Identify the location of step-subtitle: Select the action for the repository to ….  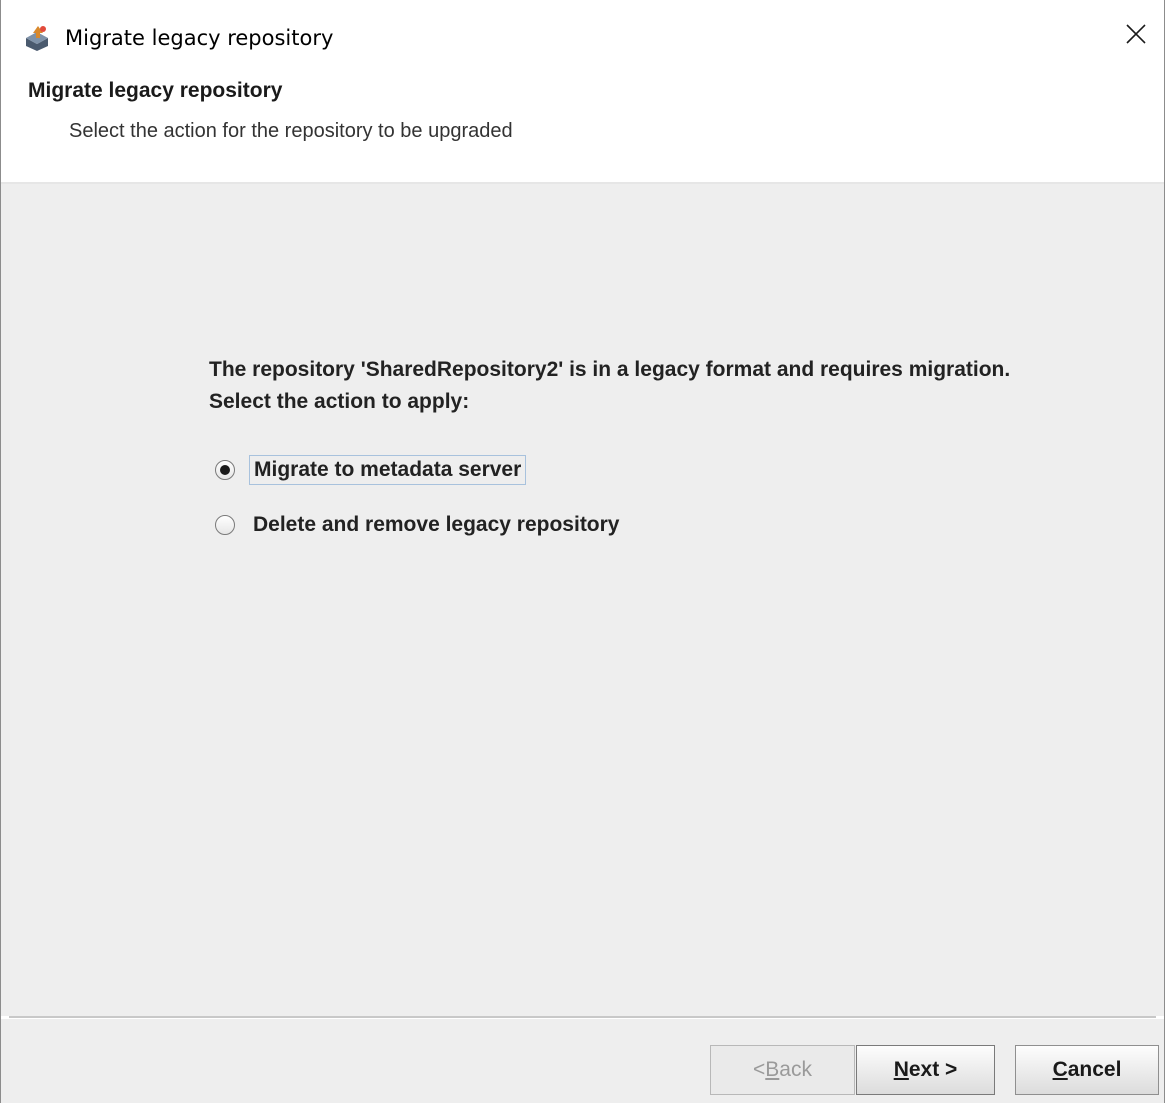
(291, 131).